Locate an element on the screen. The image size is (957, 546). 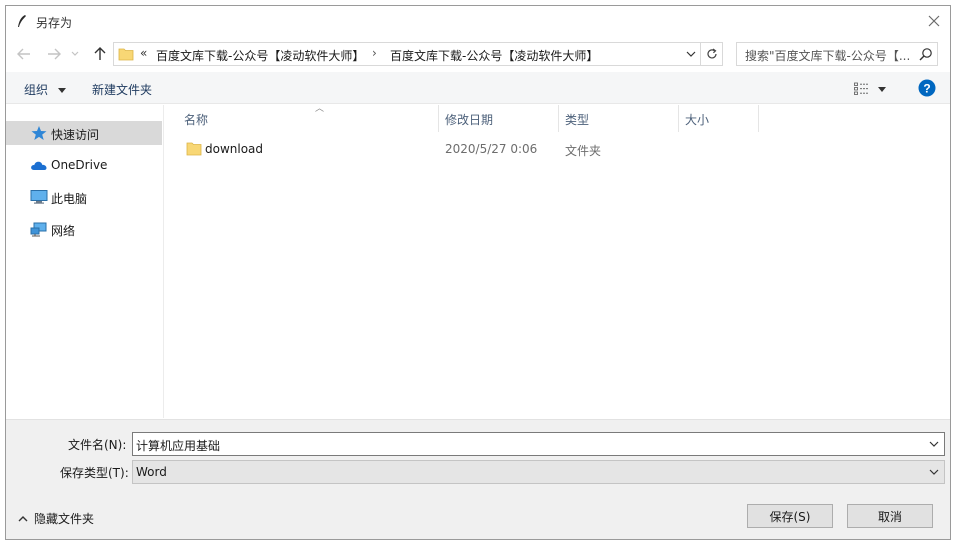
arrow-right-icon is located at coordinates (54, 54).